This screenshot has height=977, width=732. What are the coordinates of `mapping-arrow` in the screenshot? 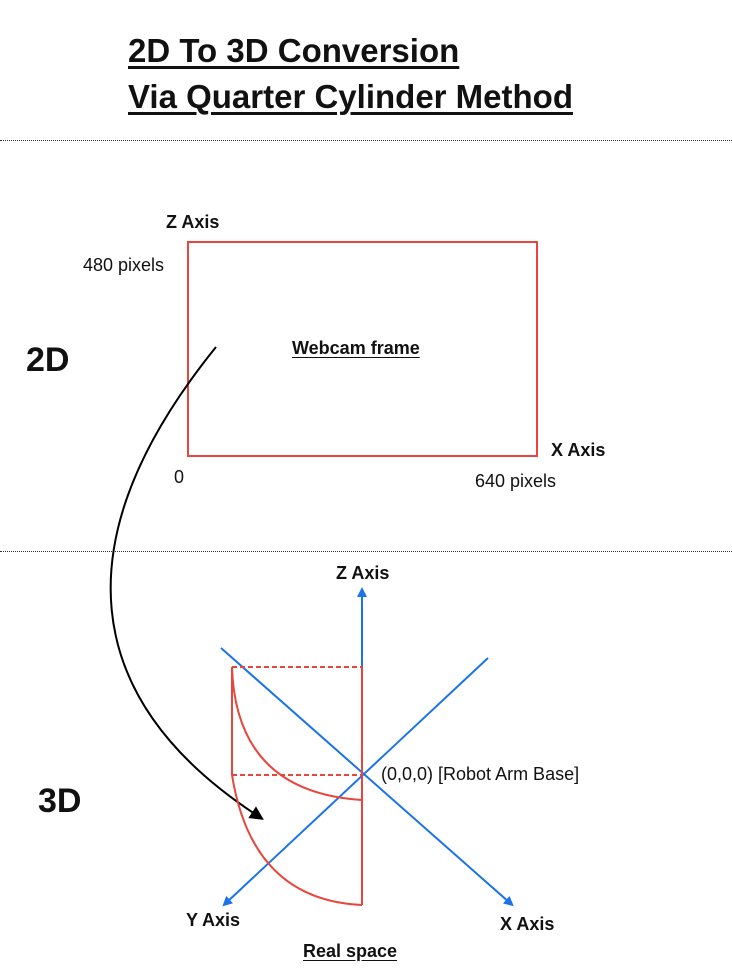 It's located at (186, 583).